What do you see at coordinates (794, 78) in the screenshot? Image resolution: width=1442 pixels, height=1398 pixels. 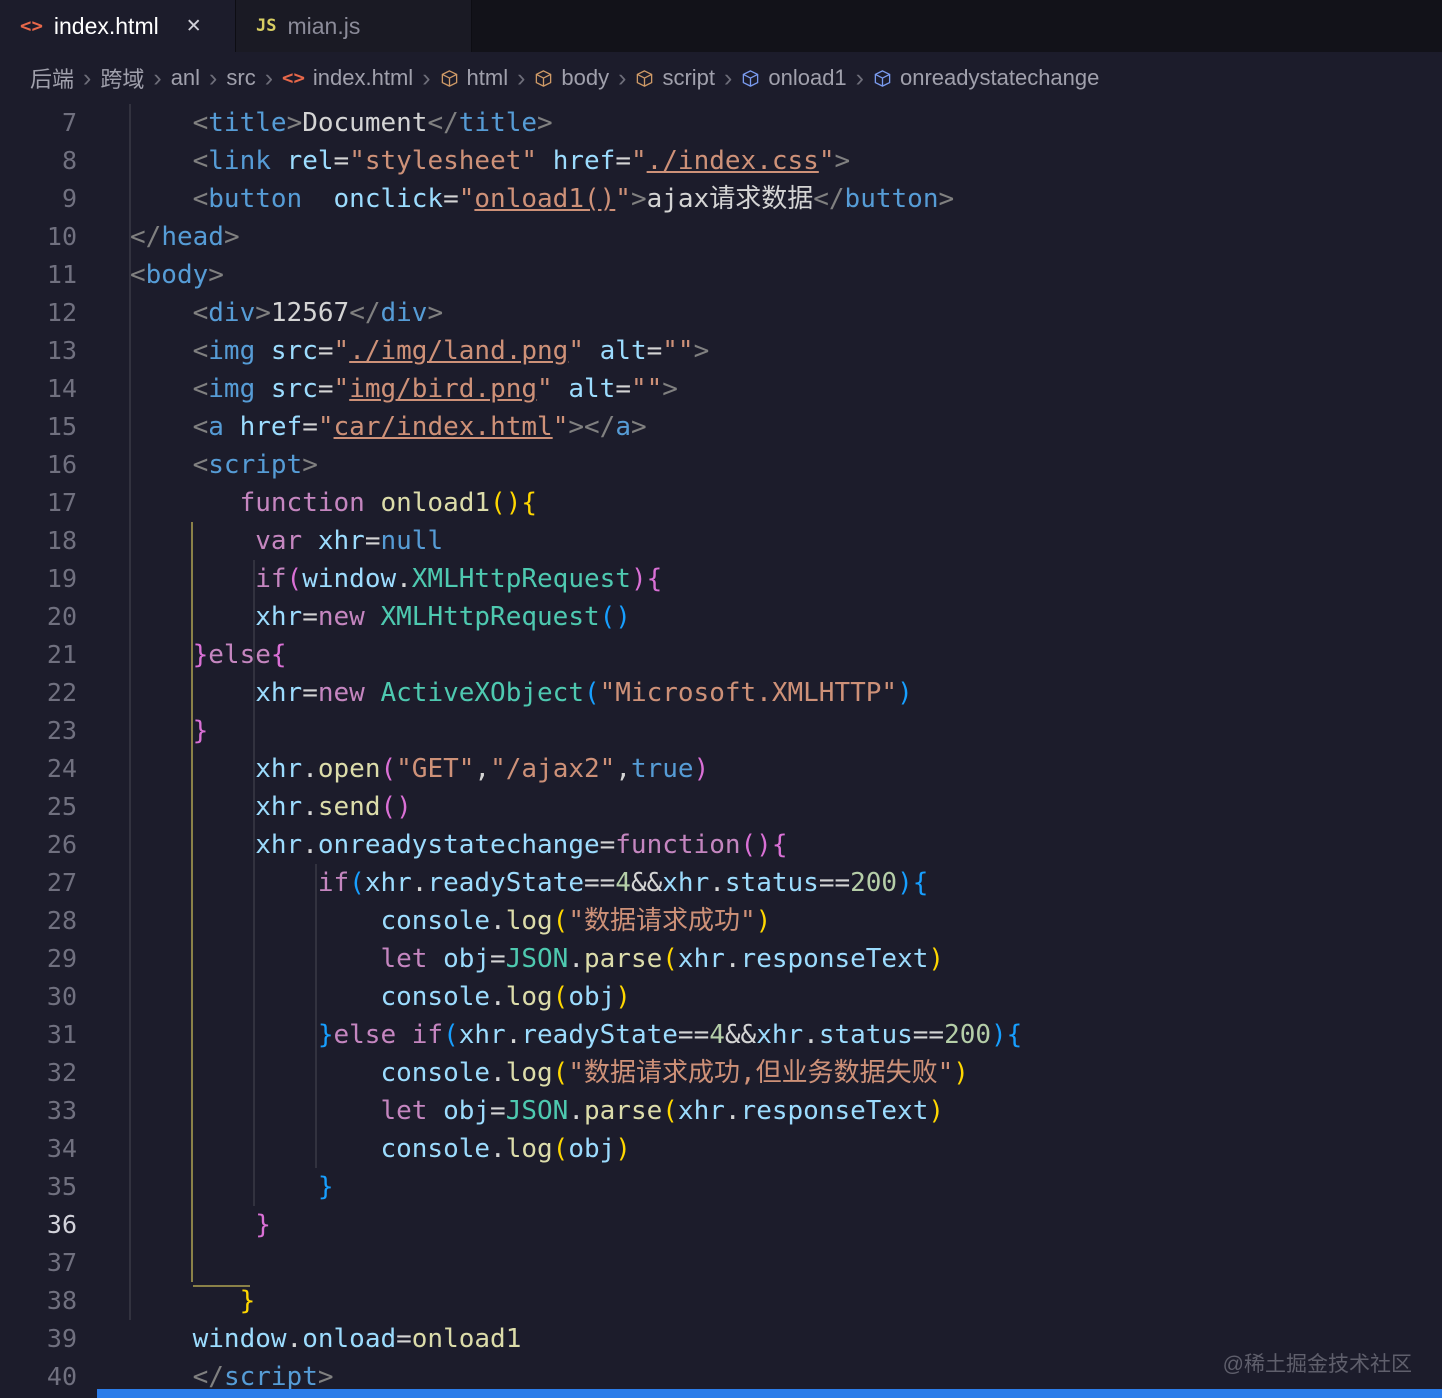 I see `breadcrumb-item: onload1` at bounding box center [794, 78].